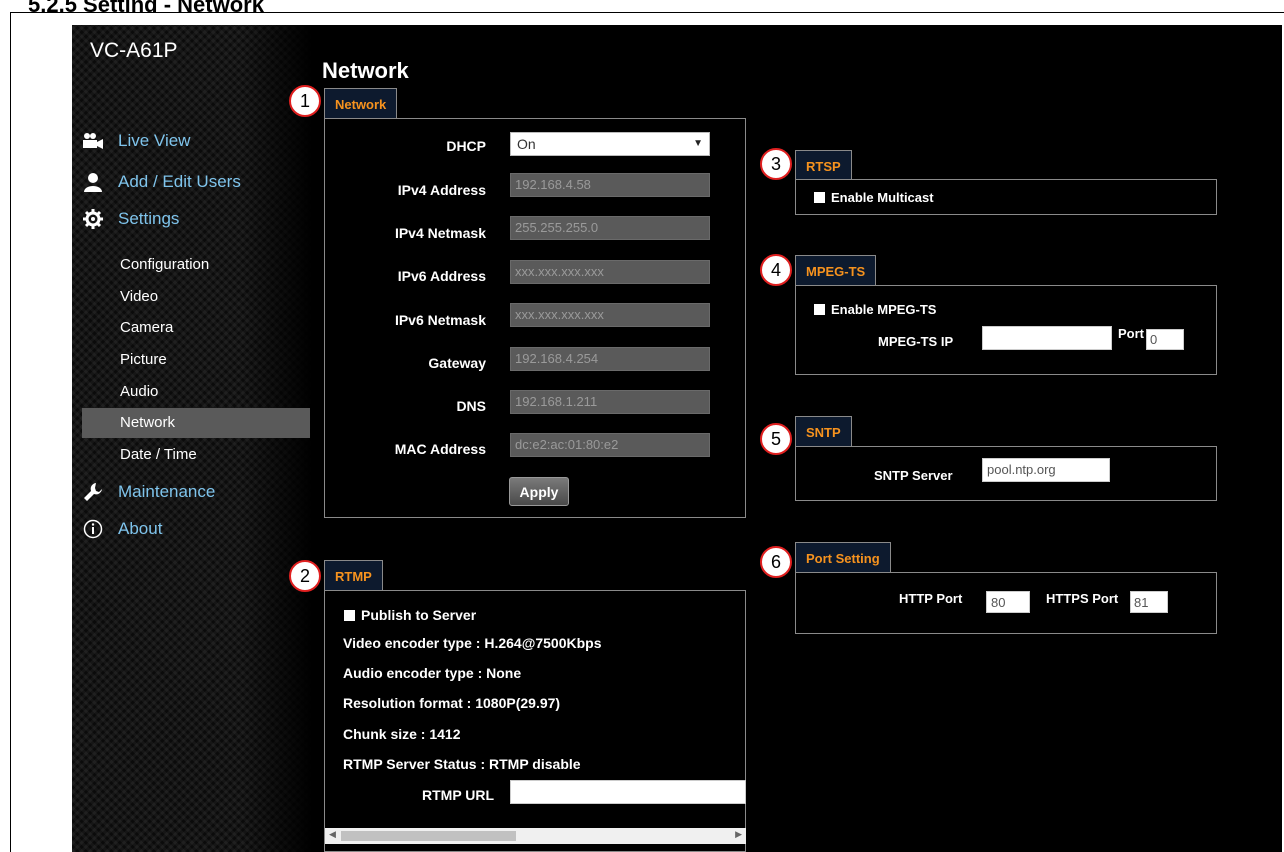 The image size is (1284, 852). I want to click on scroll-left-icon: ◀, so click(332, 834).